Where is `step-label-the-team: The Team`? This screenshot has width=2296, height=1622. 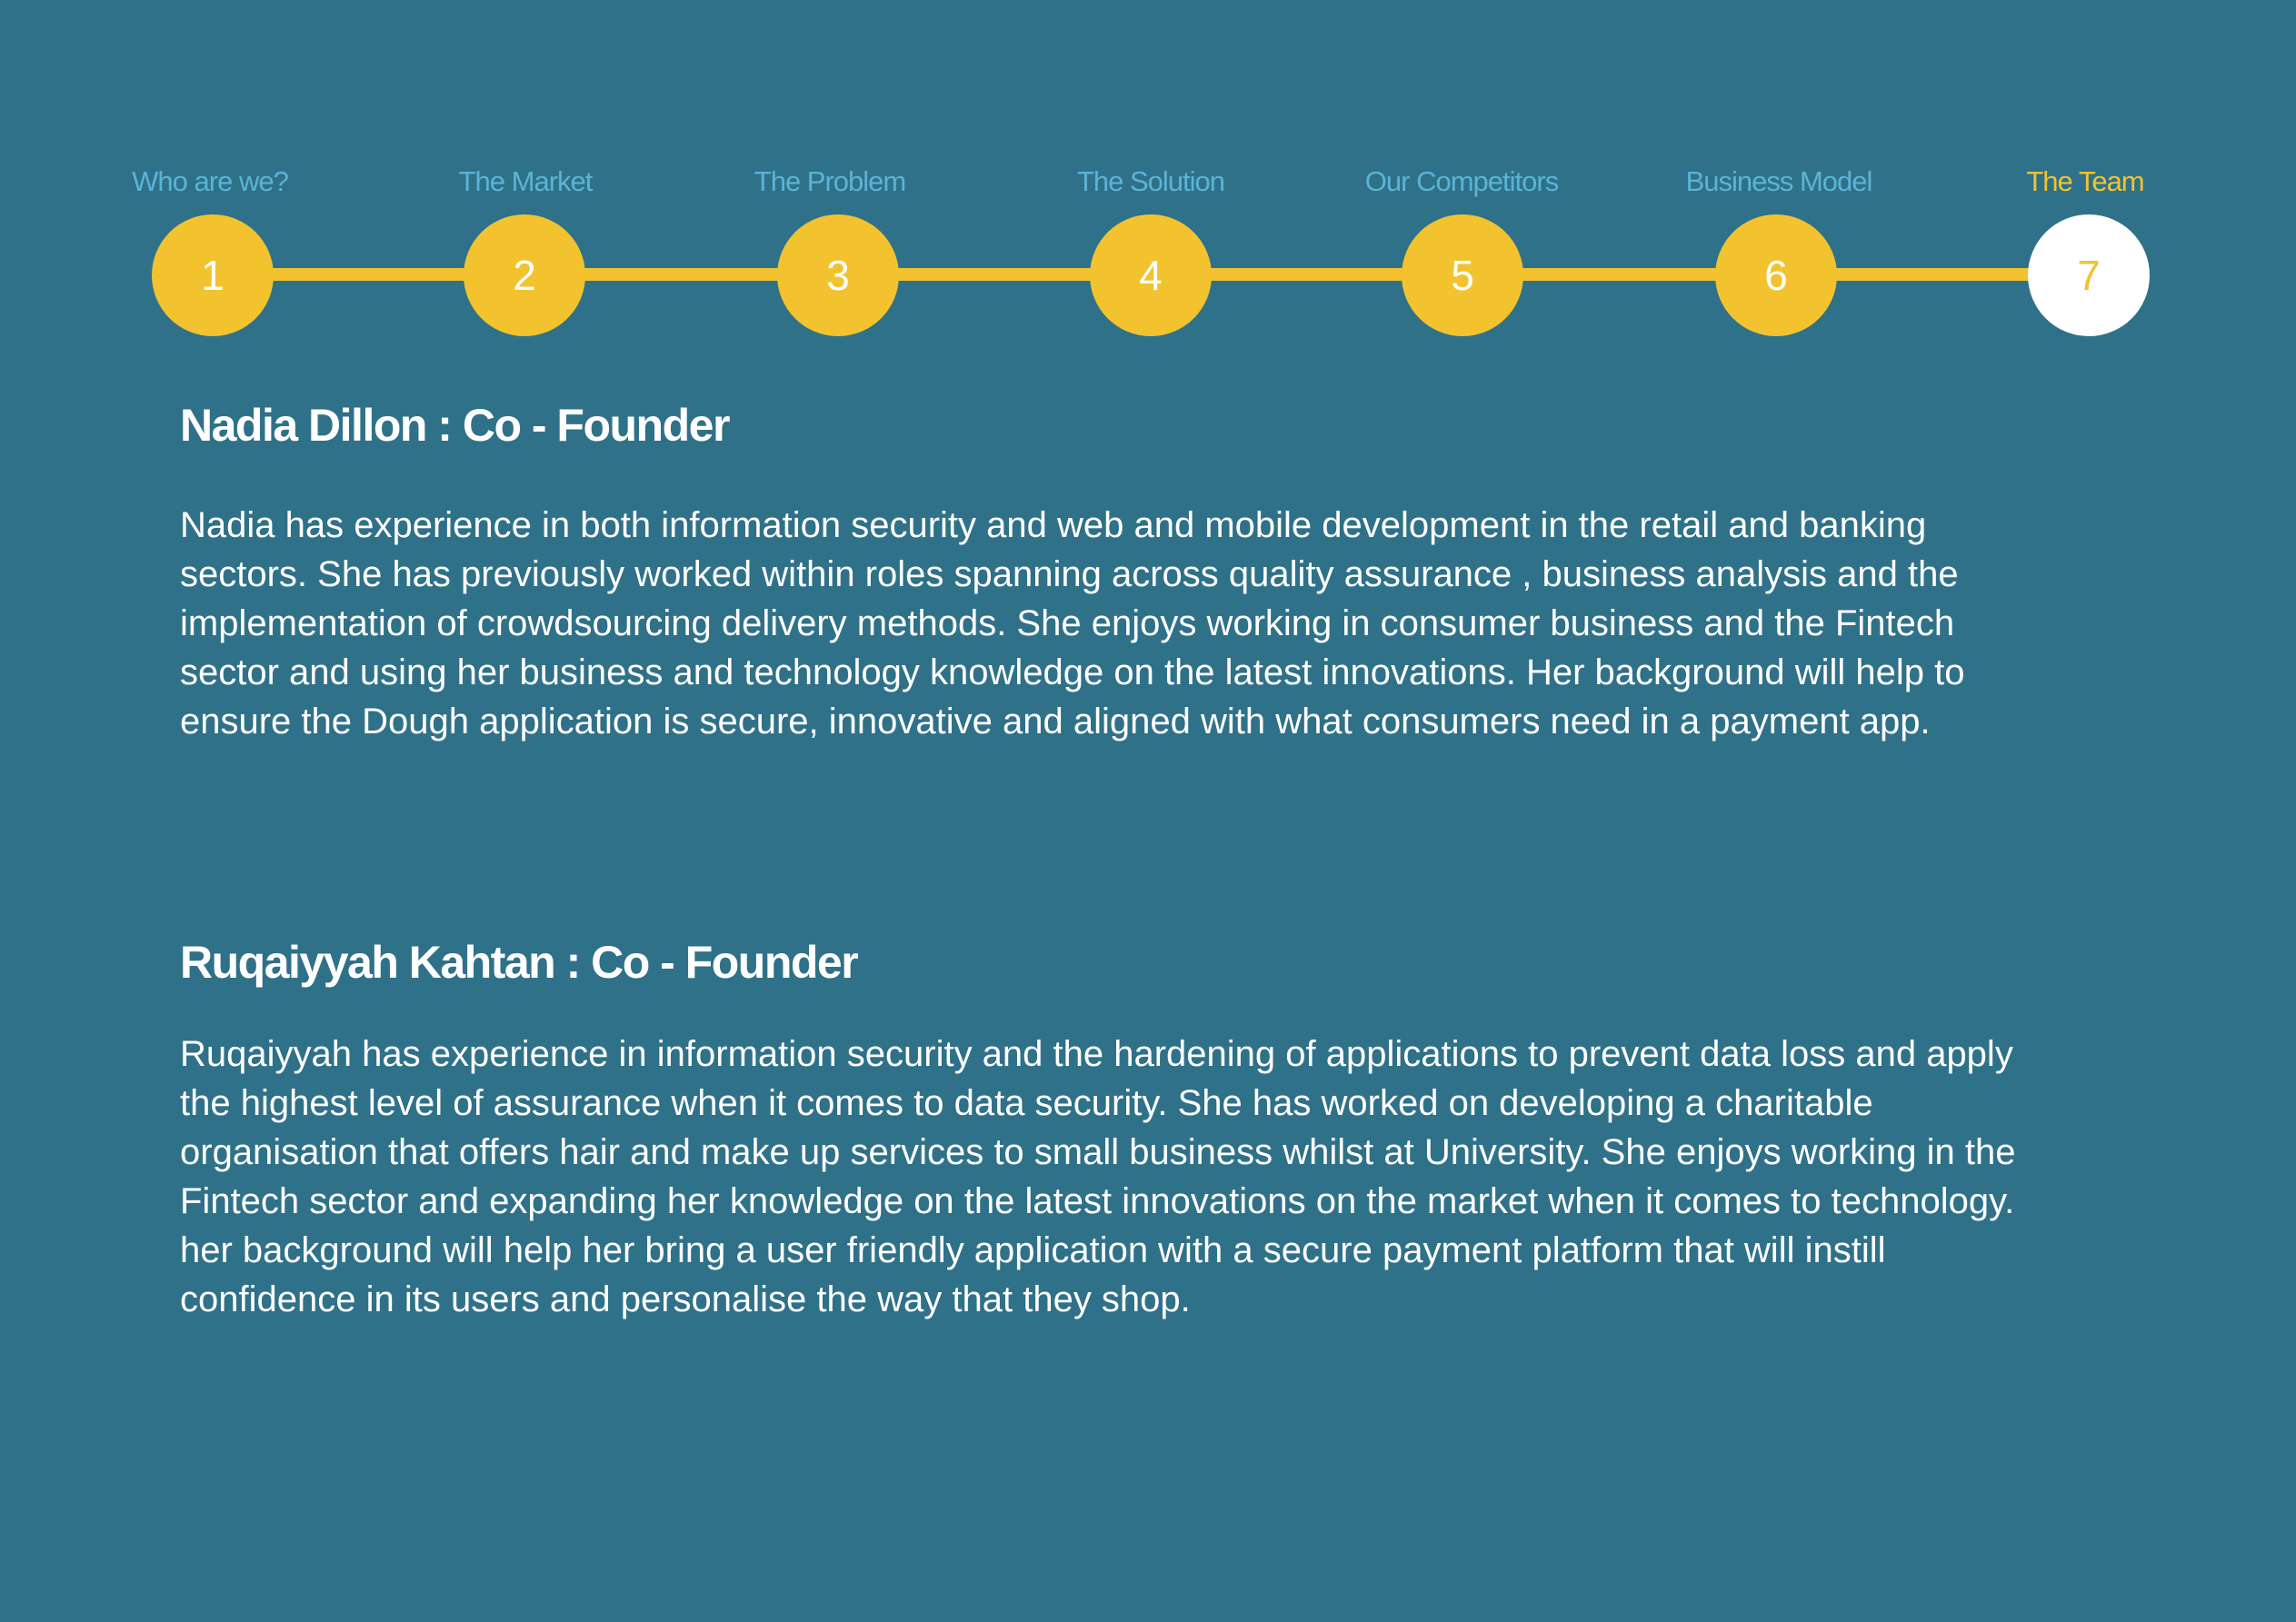 step-label-the-team: The Team is located at coordinates (2085, 181).